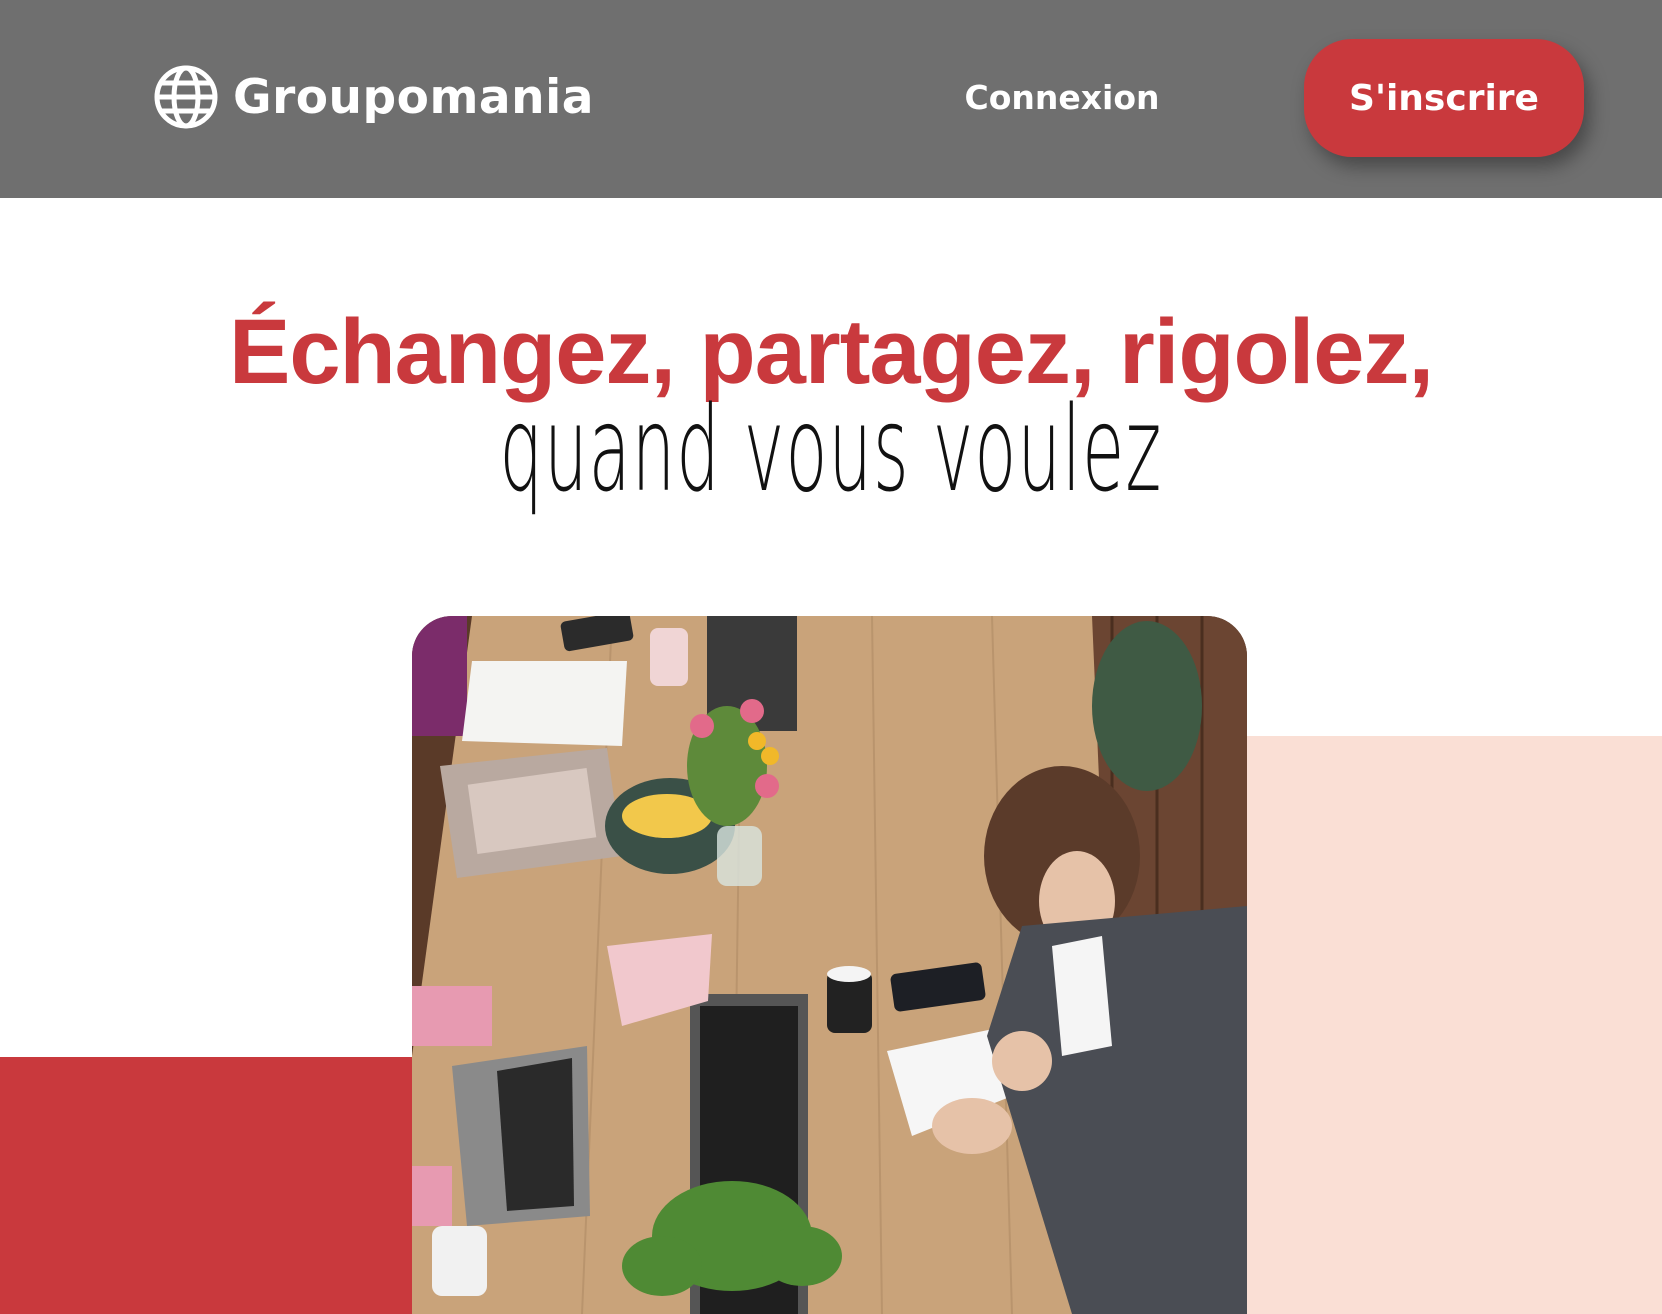 The height and width of the screenshot is (1314, 1662). Describe the element at coordinates (413, 97) in the screenshot. I see `brand-name: Groupomania` at that location.